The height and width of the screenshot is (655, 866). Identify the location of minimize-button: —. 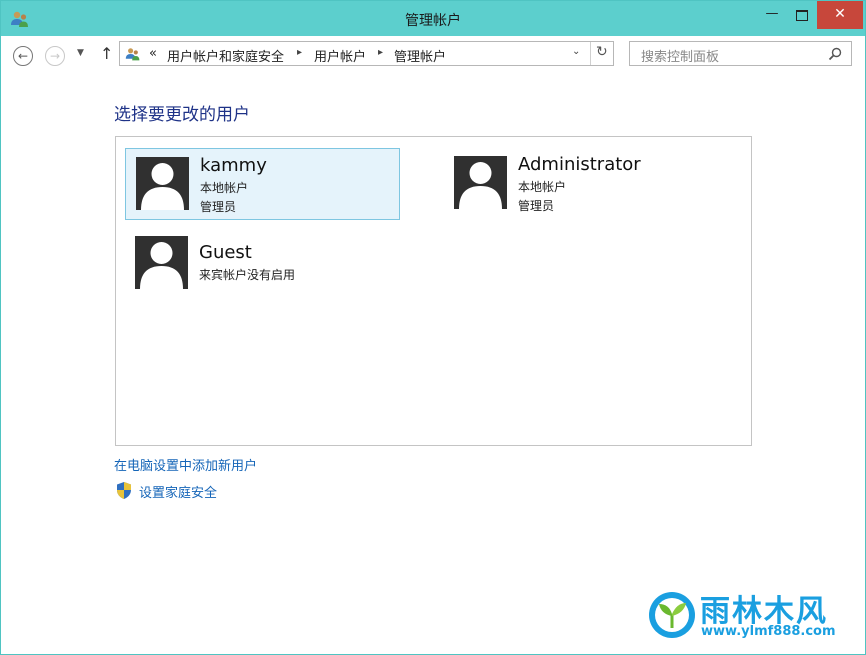
(772, 15).